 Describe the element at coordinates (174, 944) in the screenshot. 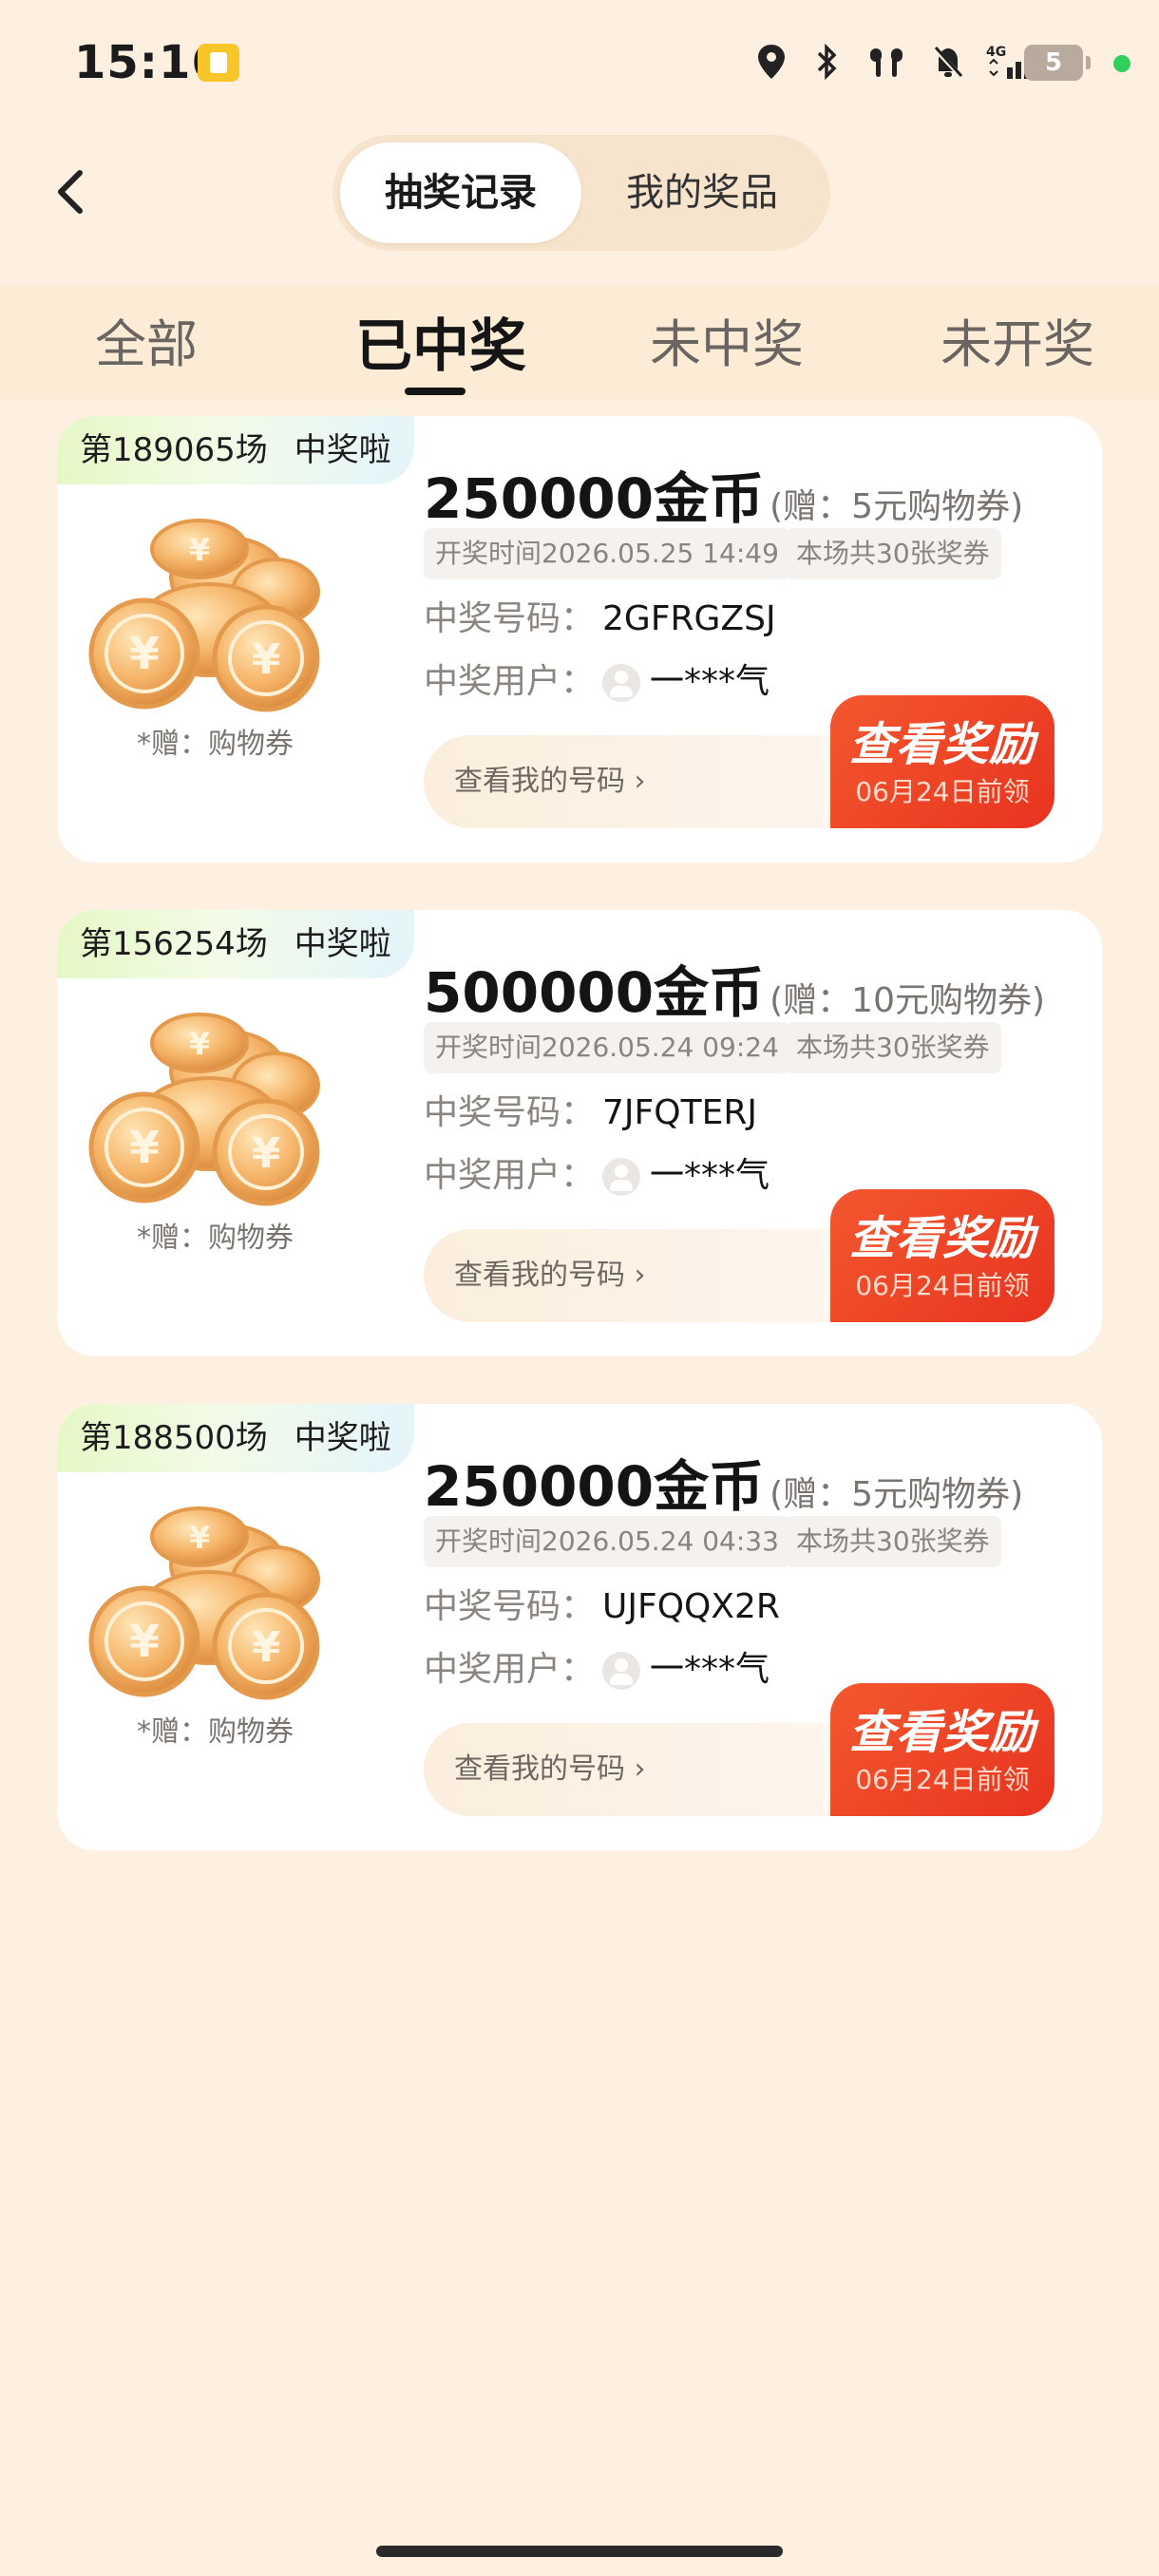

I see `session-number: 第156254场` at that location.